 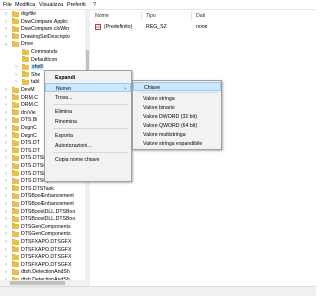 What do you see at coordinates (88, 159) in the screenshot?
I see `menu-item-copia-nome-chiave: Copia nome chiave` at bounding box center [88, 159].